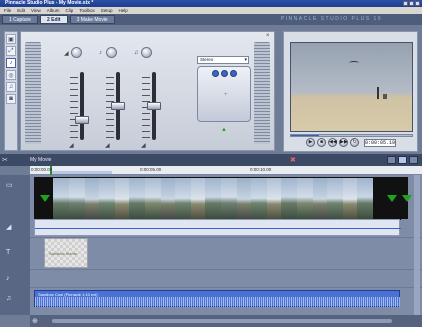 The height and width of the screenshot is (327, 422). I want to click on menu-file: File, so click(7, 10).